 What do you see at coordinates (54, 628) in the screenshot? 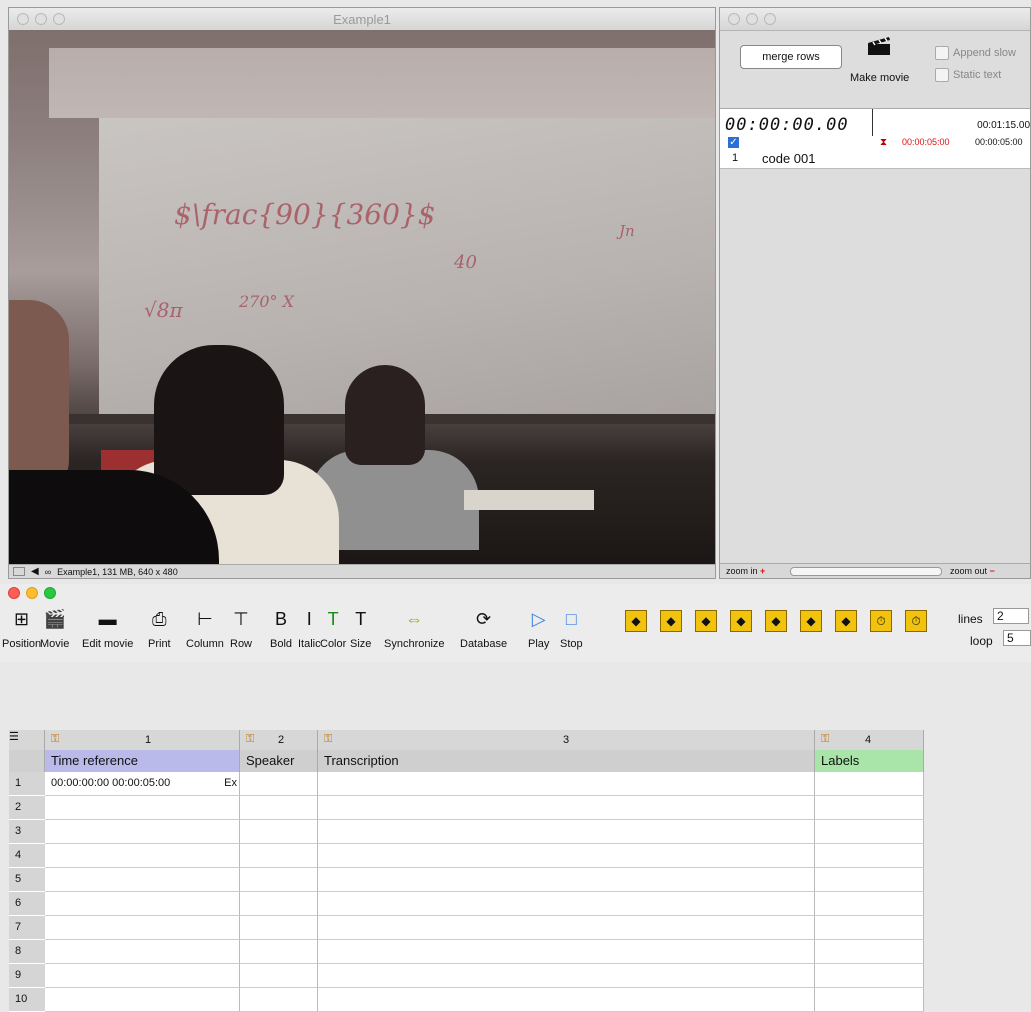
I see `toolbar-movie-button: 🎬 Movie` at bounding box center [54, 628].